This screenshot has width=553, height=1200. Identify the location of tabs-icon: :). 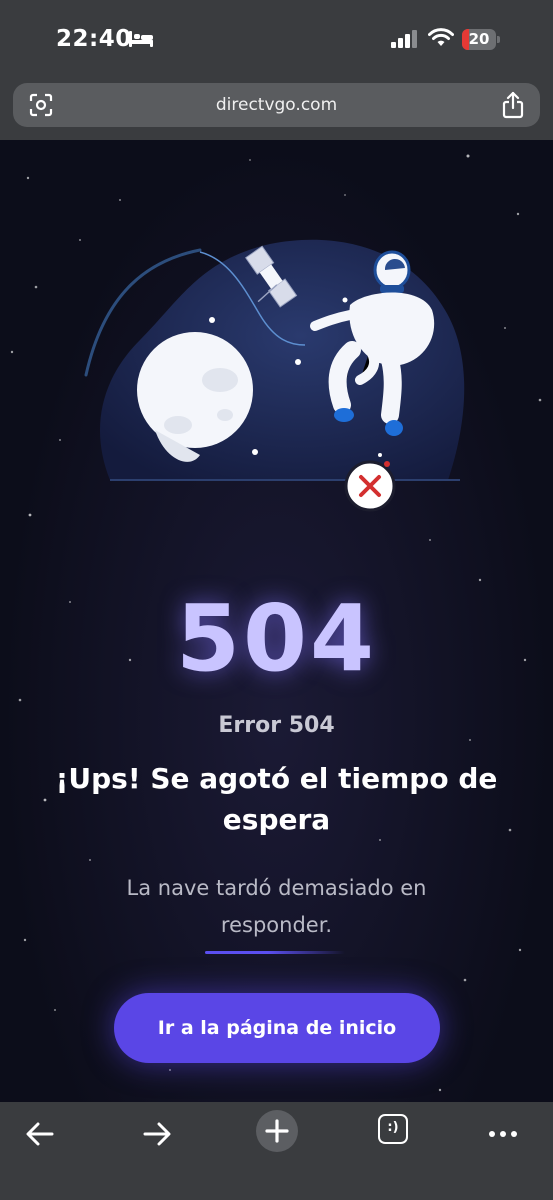
(393, 1129).